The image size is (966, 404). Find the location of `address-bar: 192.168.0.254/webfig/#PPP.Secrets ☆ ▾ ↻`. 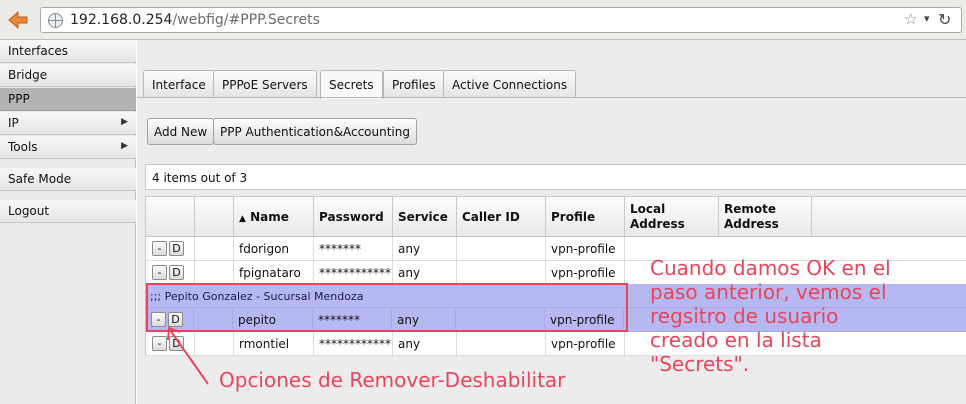

address-bar: 192.168.0.254/webfig/#PPP.Secrets ☆ ▾ ↻ is located at coordinates (501, 20).